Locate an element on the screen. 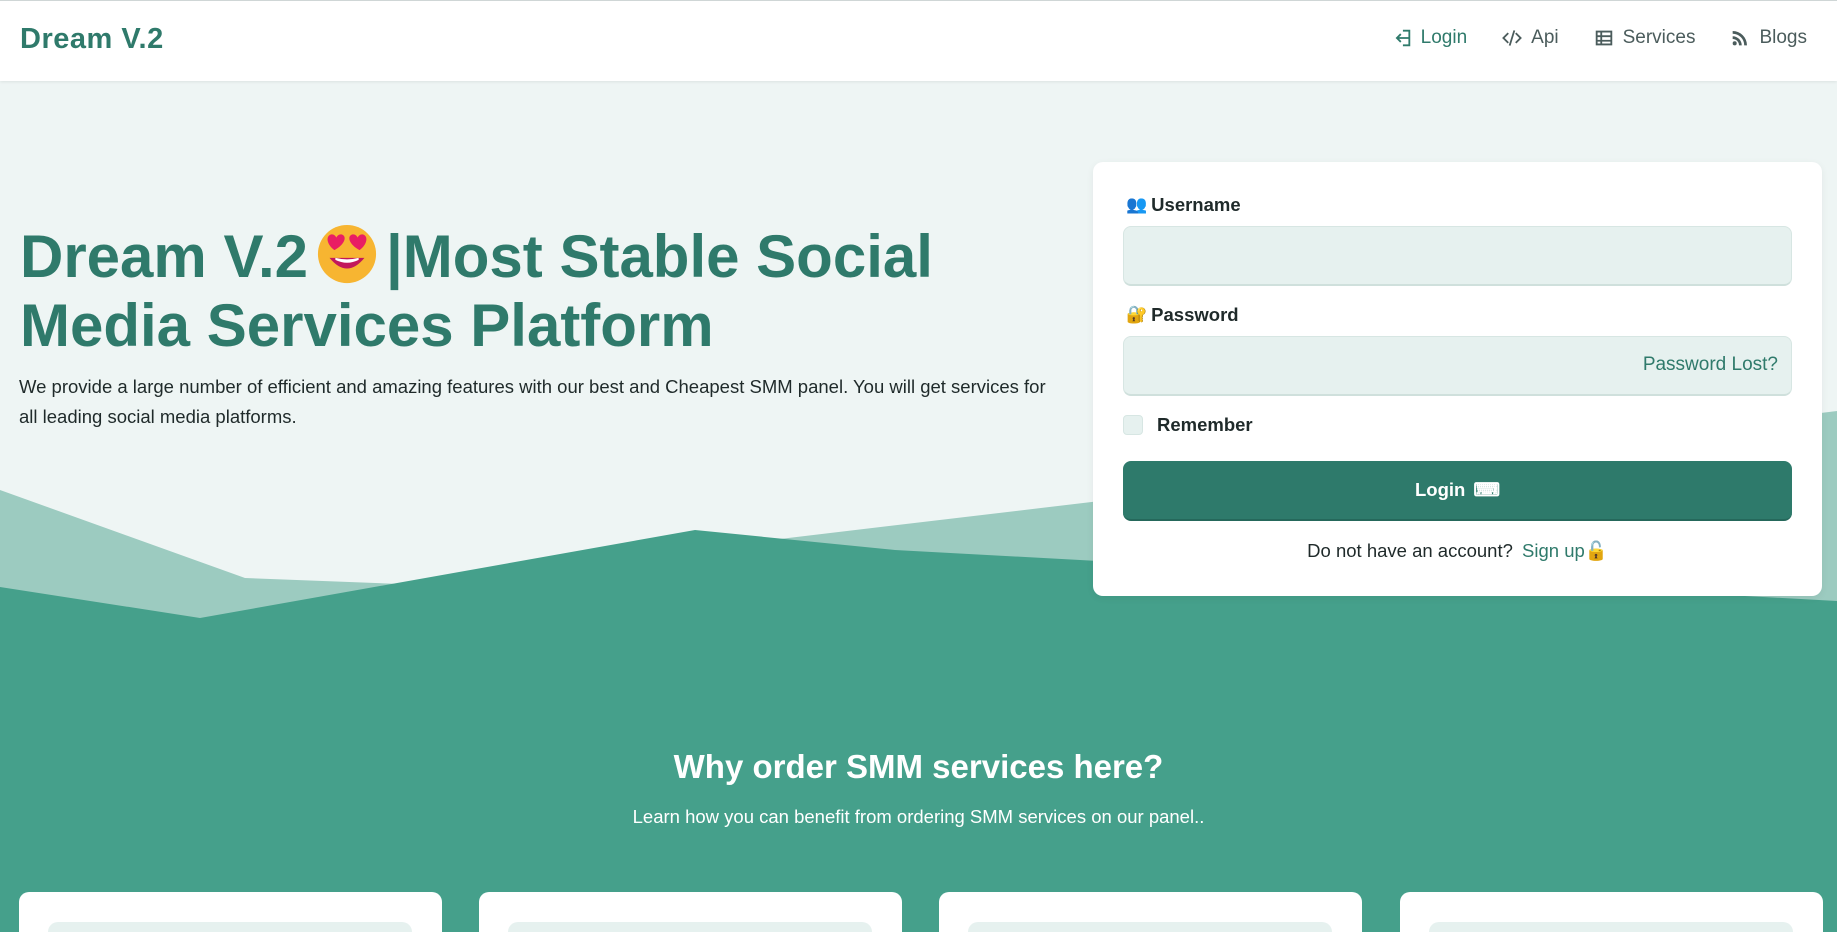 The height and width of the screenshot is (932, 1837). top-navbar: Dream V.2 Login Api Services Blogs is located at coordinates (918, 40).